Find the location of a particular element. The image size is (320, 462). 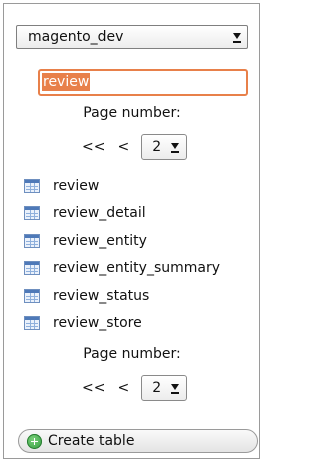

first-page-link-bottom: << is located at coordinates (93, 388).